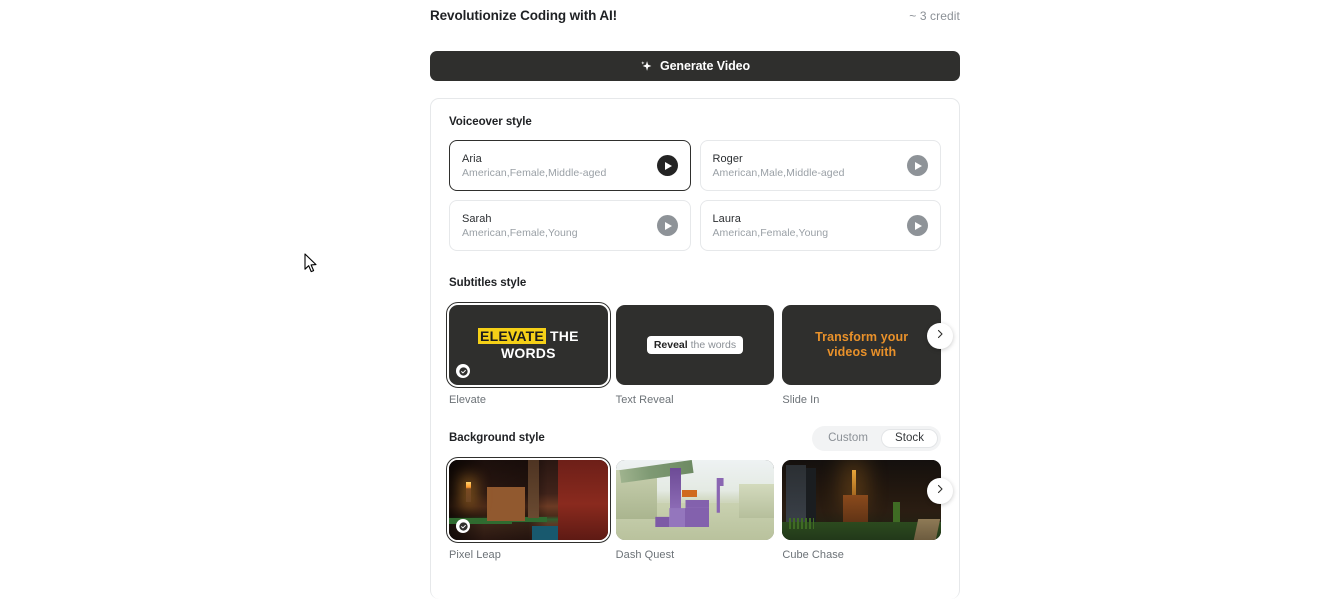 The height and width of the screenshot is (599, 1341). I want to click on subtitle-thumb: Reveal the words, so click(695, 345).